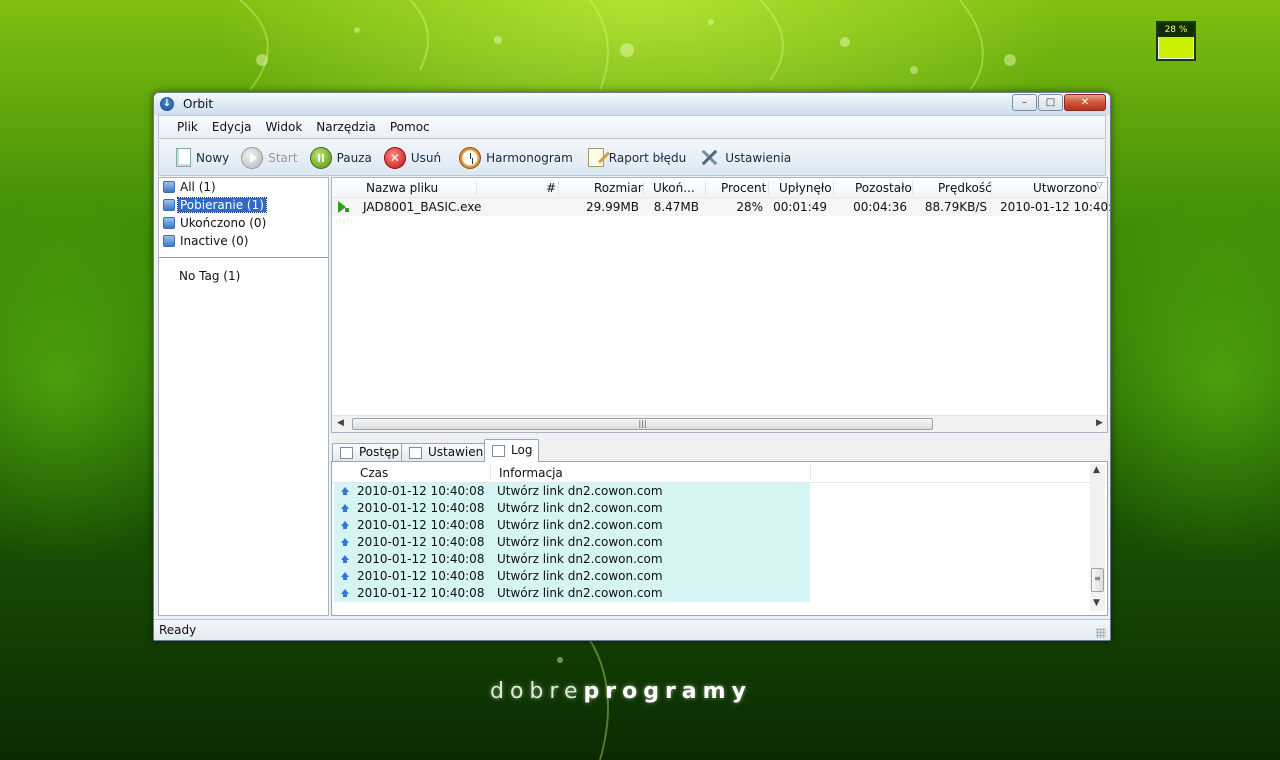 This screenshot has height=760, width=1280. I want to click on schedule-button: Harmonogram, so click(516, 157).